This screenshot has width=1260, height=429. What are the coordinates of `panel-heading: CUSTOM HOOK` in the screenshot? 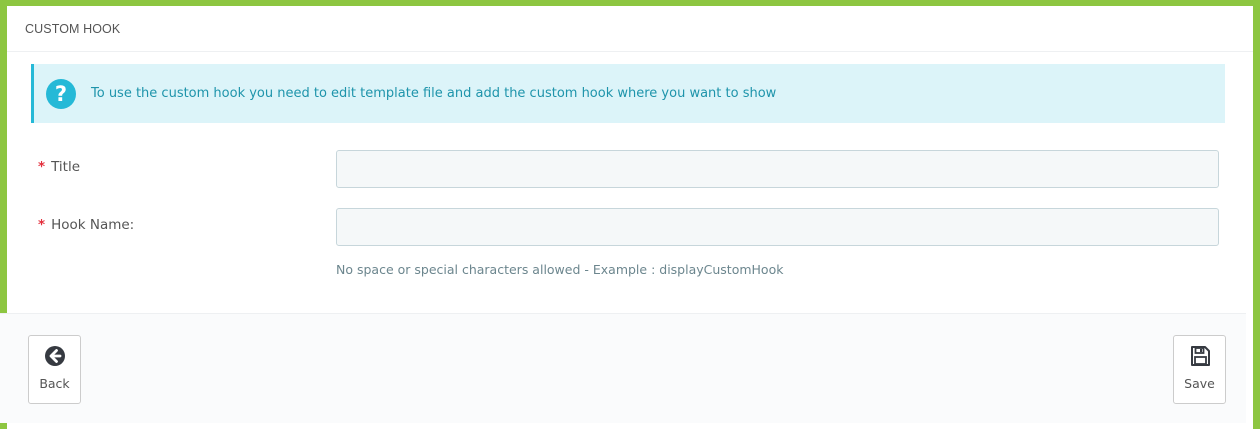 It's located at (630, 29).